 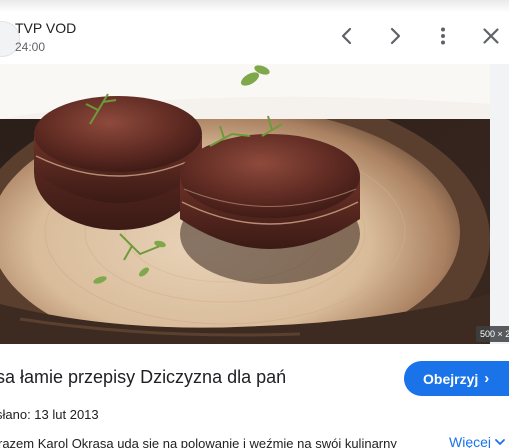 I want to click on close-button, so click(x=491, y=36).